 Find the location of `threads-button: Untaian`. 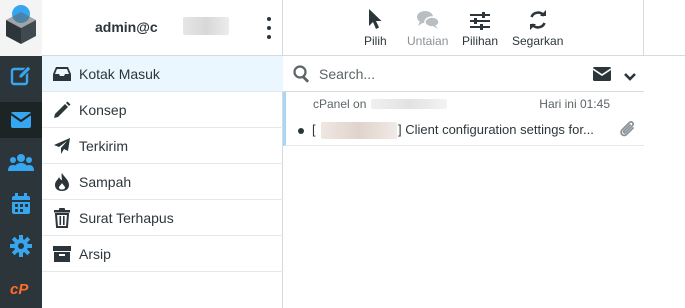

threads-button: Untaian is located at coordinates (427, 28).